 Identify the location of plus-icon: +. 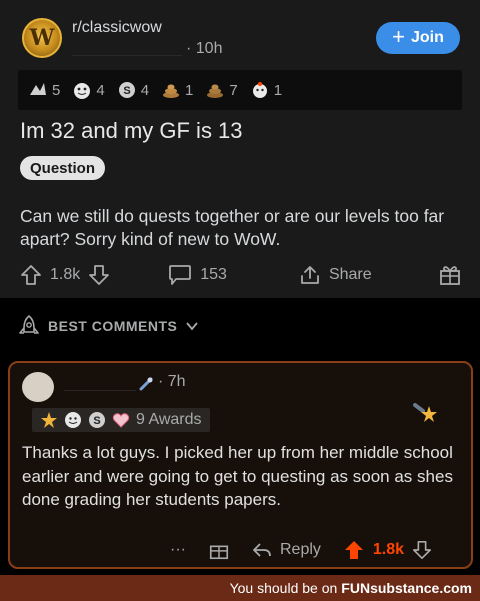
(398, 36).